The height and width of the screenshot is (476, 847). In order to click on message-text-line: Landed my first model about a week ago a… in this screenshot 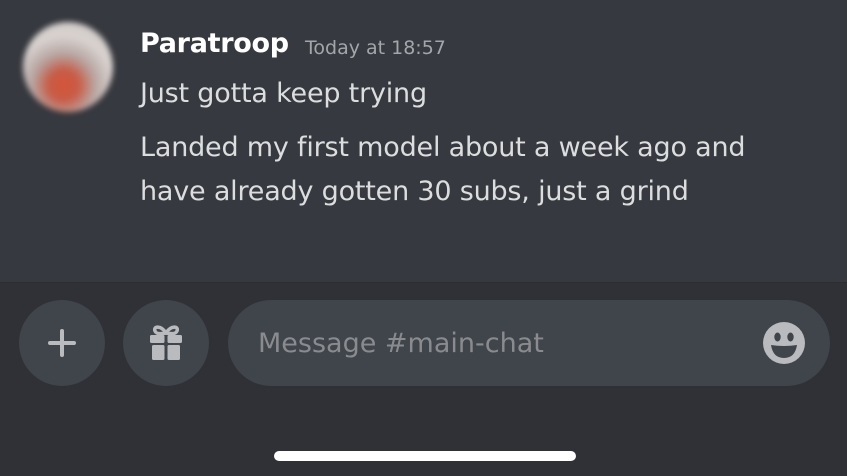, I will do `click(443, 147)`.